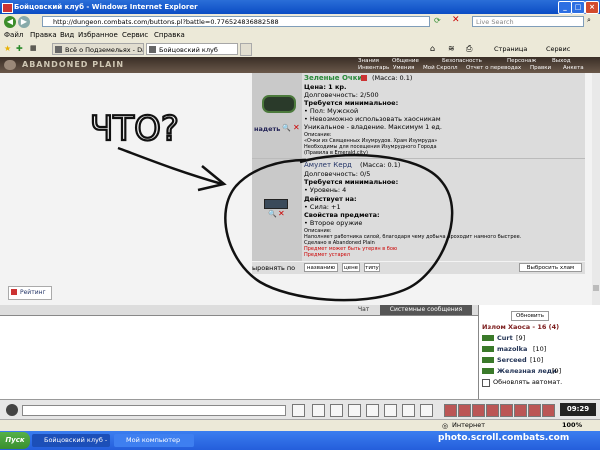  What do you see at coordinates (528, 21) in the screenshot?
I see `search-input: Live Search` at bounding box center [528, 21].